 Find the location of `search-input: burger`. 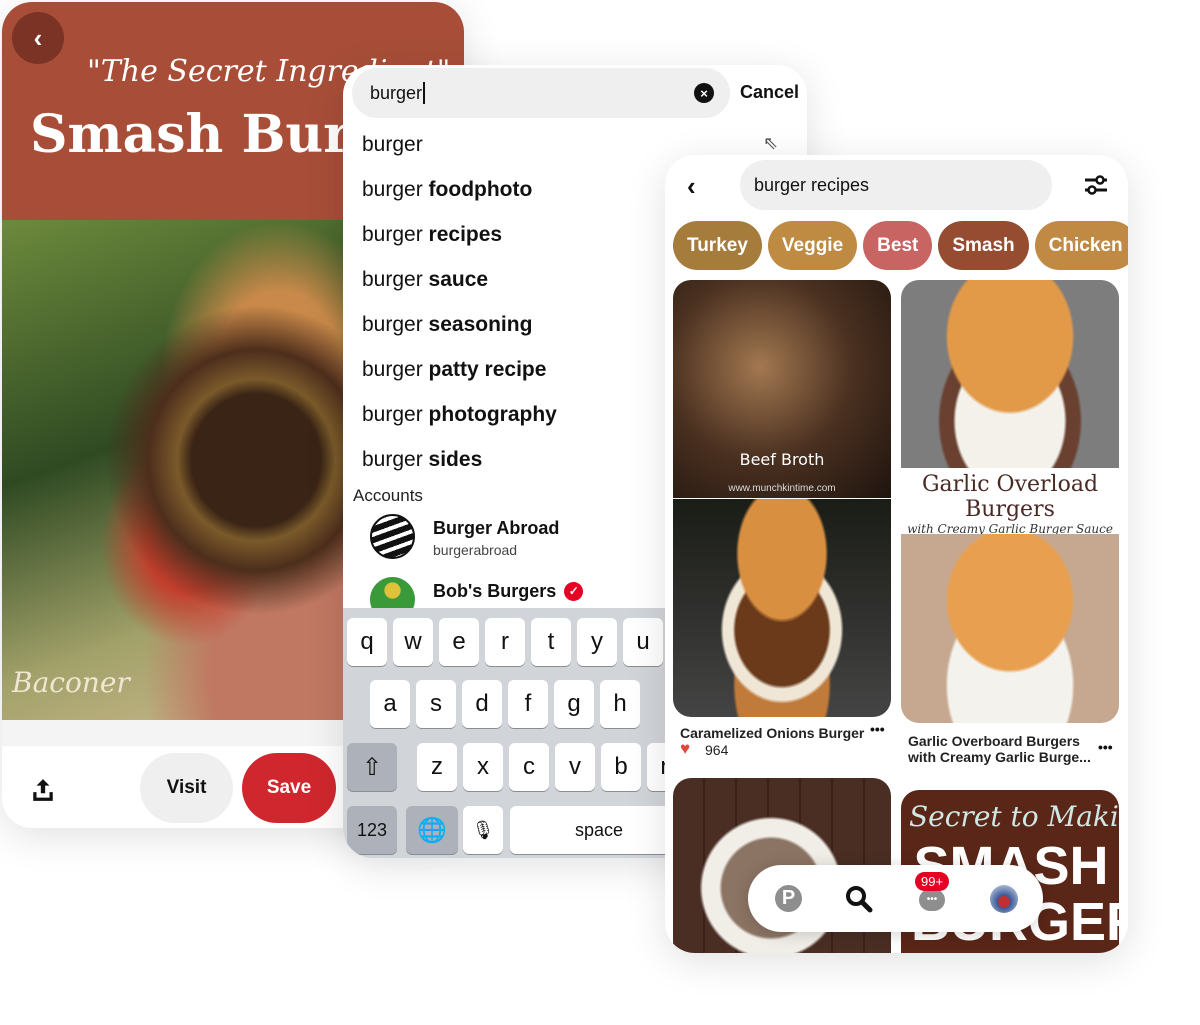

search-input: burger is located at coordinates (541, 93).